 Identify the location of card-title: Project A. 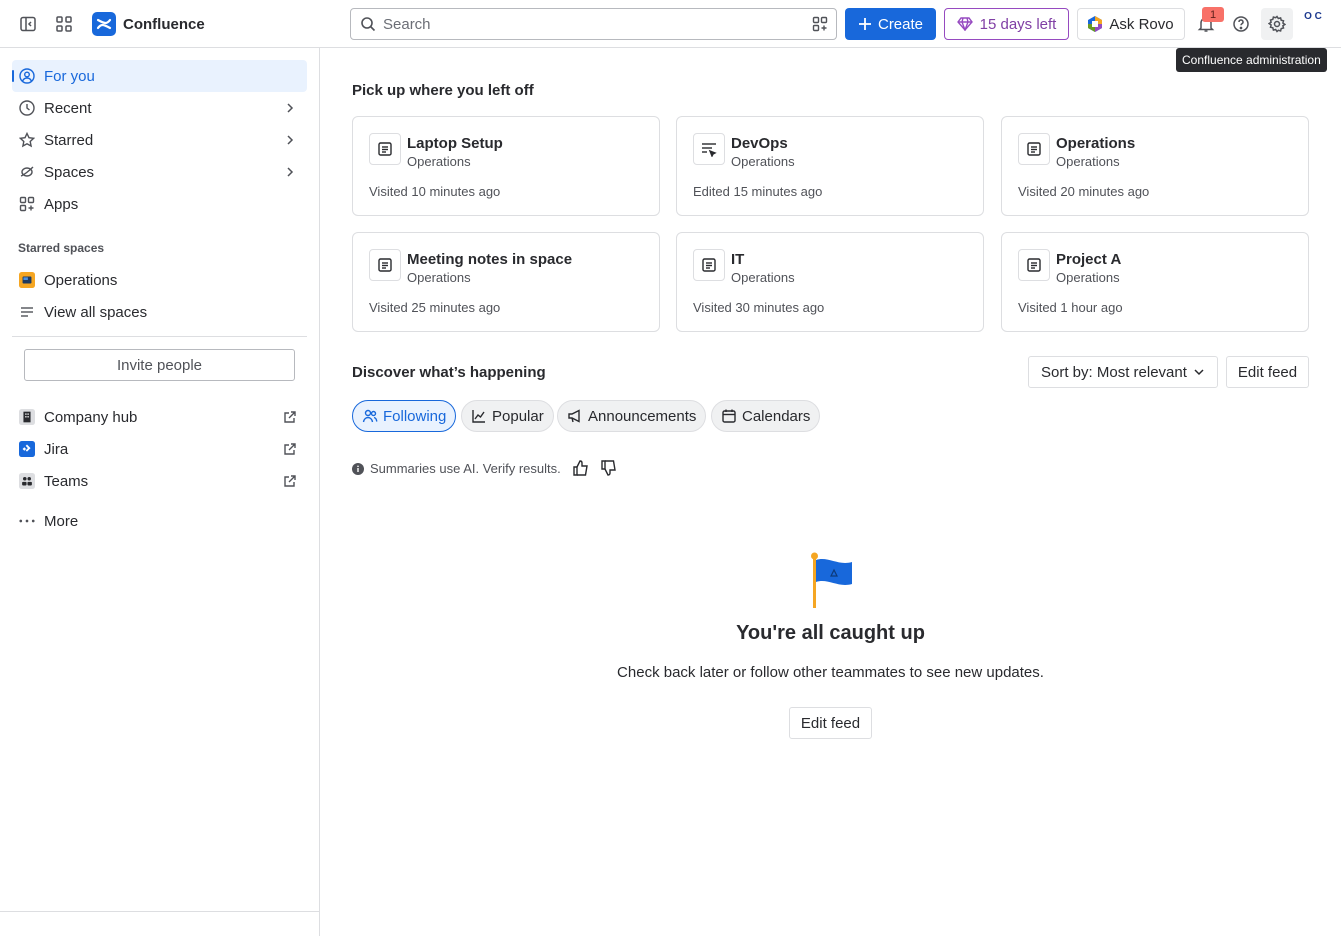
(1089, 259).